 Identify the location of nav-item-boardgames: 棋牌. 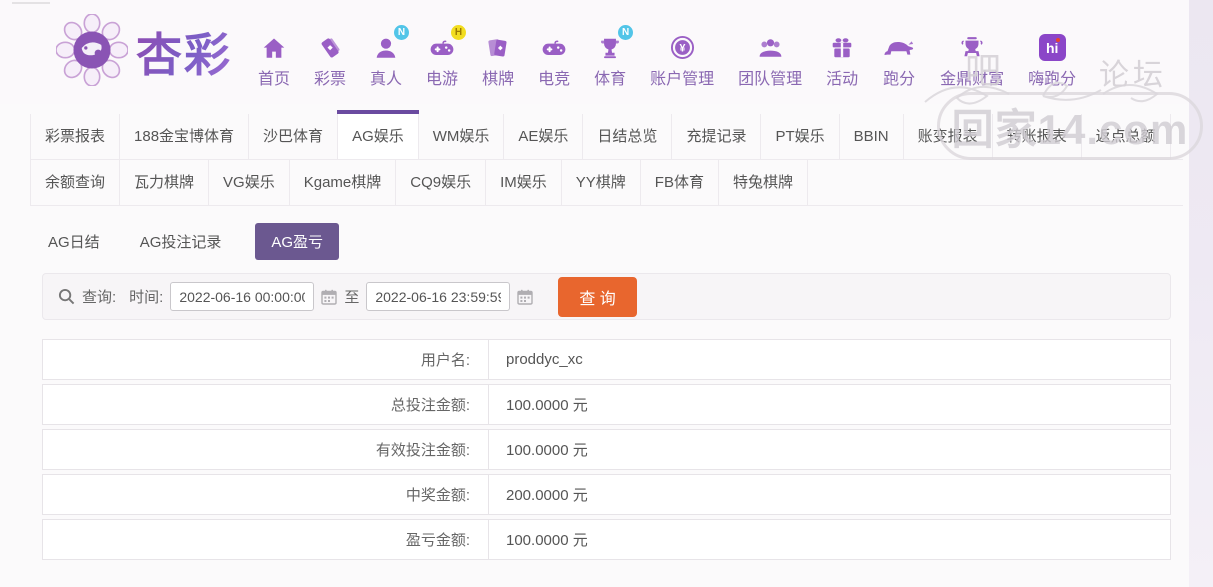
(498, 60).